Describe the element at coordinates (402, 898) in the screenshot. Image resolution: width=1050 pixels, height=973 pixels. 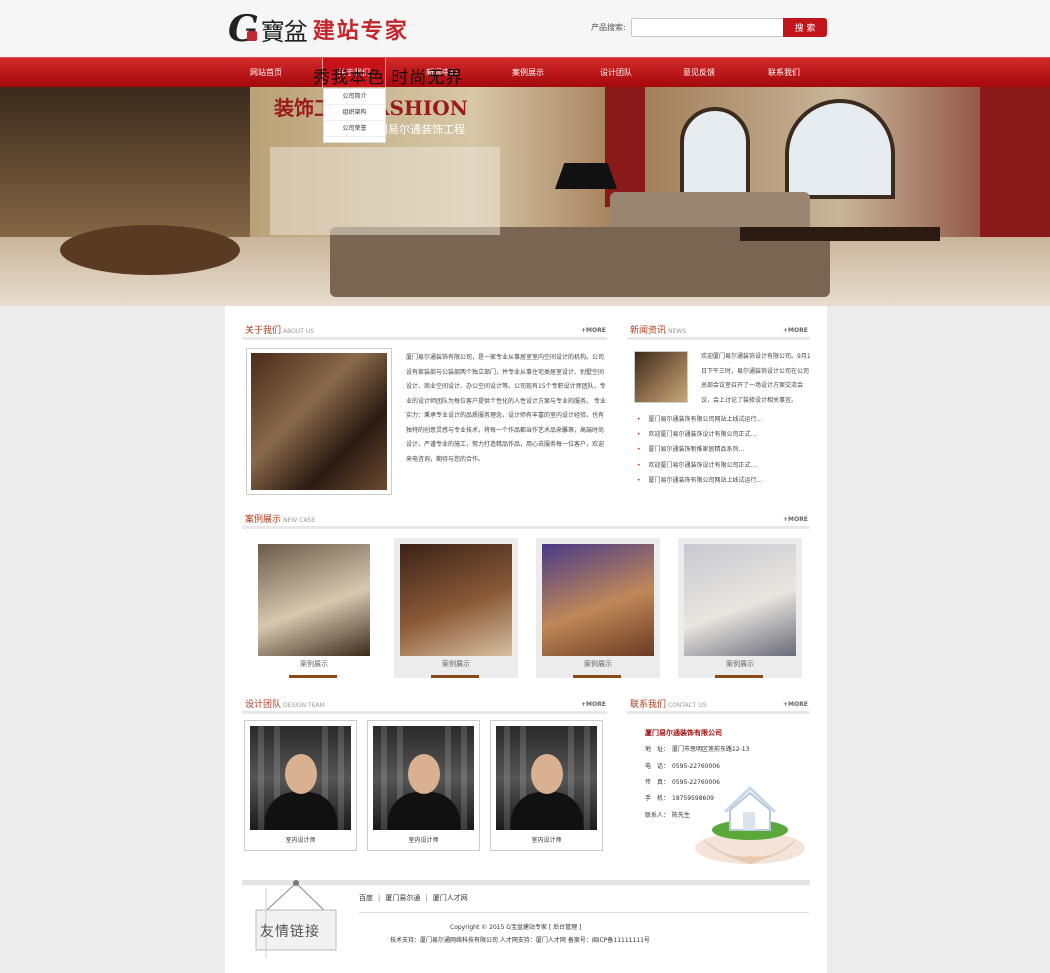
I see `footer-link: 厦门易尔通` at that location.